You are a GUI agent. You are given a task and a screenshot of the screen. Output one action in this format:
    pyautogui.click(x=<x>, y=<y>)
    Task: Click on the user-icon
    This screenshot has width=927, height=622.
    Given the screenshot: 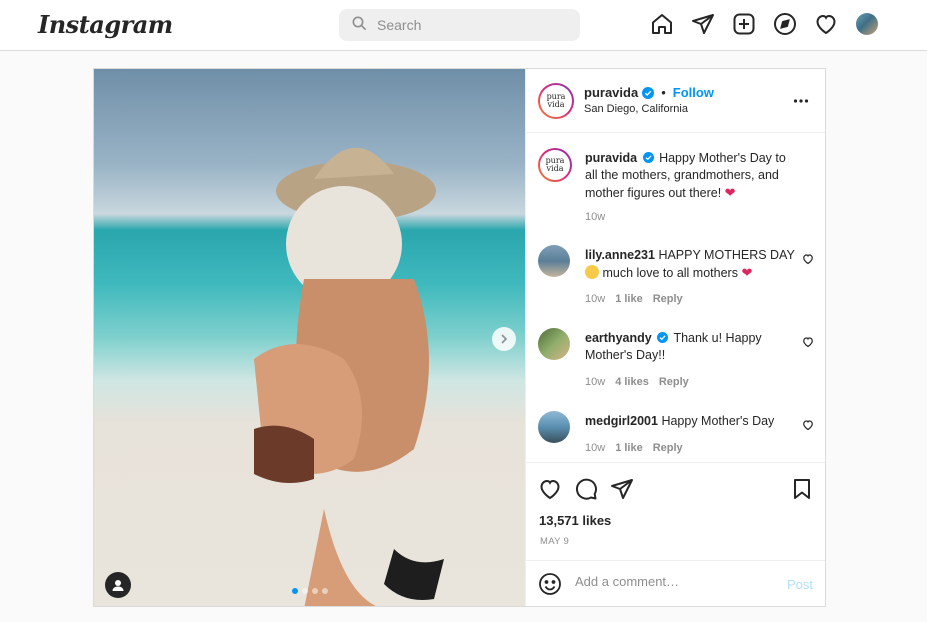 What is the action you would take?
    pyautogui.click(x=118, y=585)
    